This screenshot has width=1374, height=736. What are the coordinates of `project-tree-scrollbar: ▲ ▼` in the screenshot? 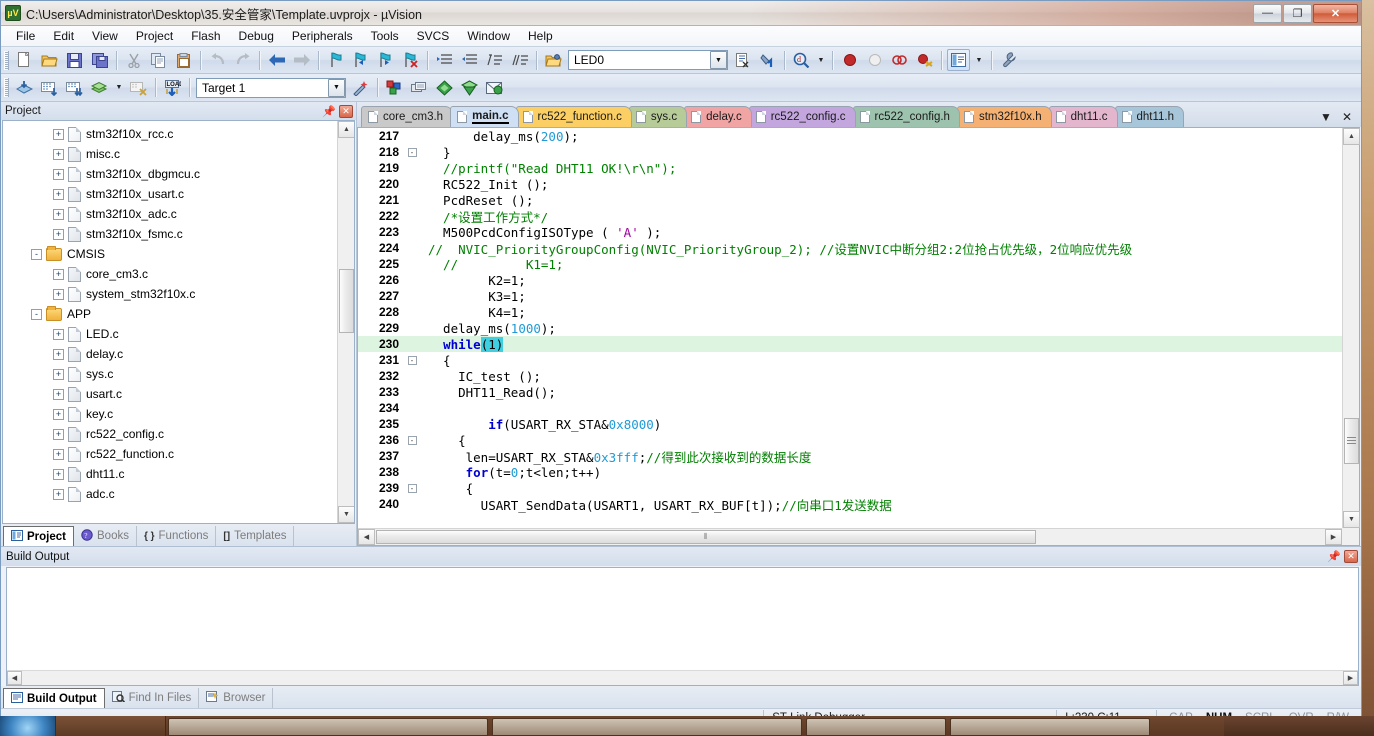 It's located at (345, 322).